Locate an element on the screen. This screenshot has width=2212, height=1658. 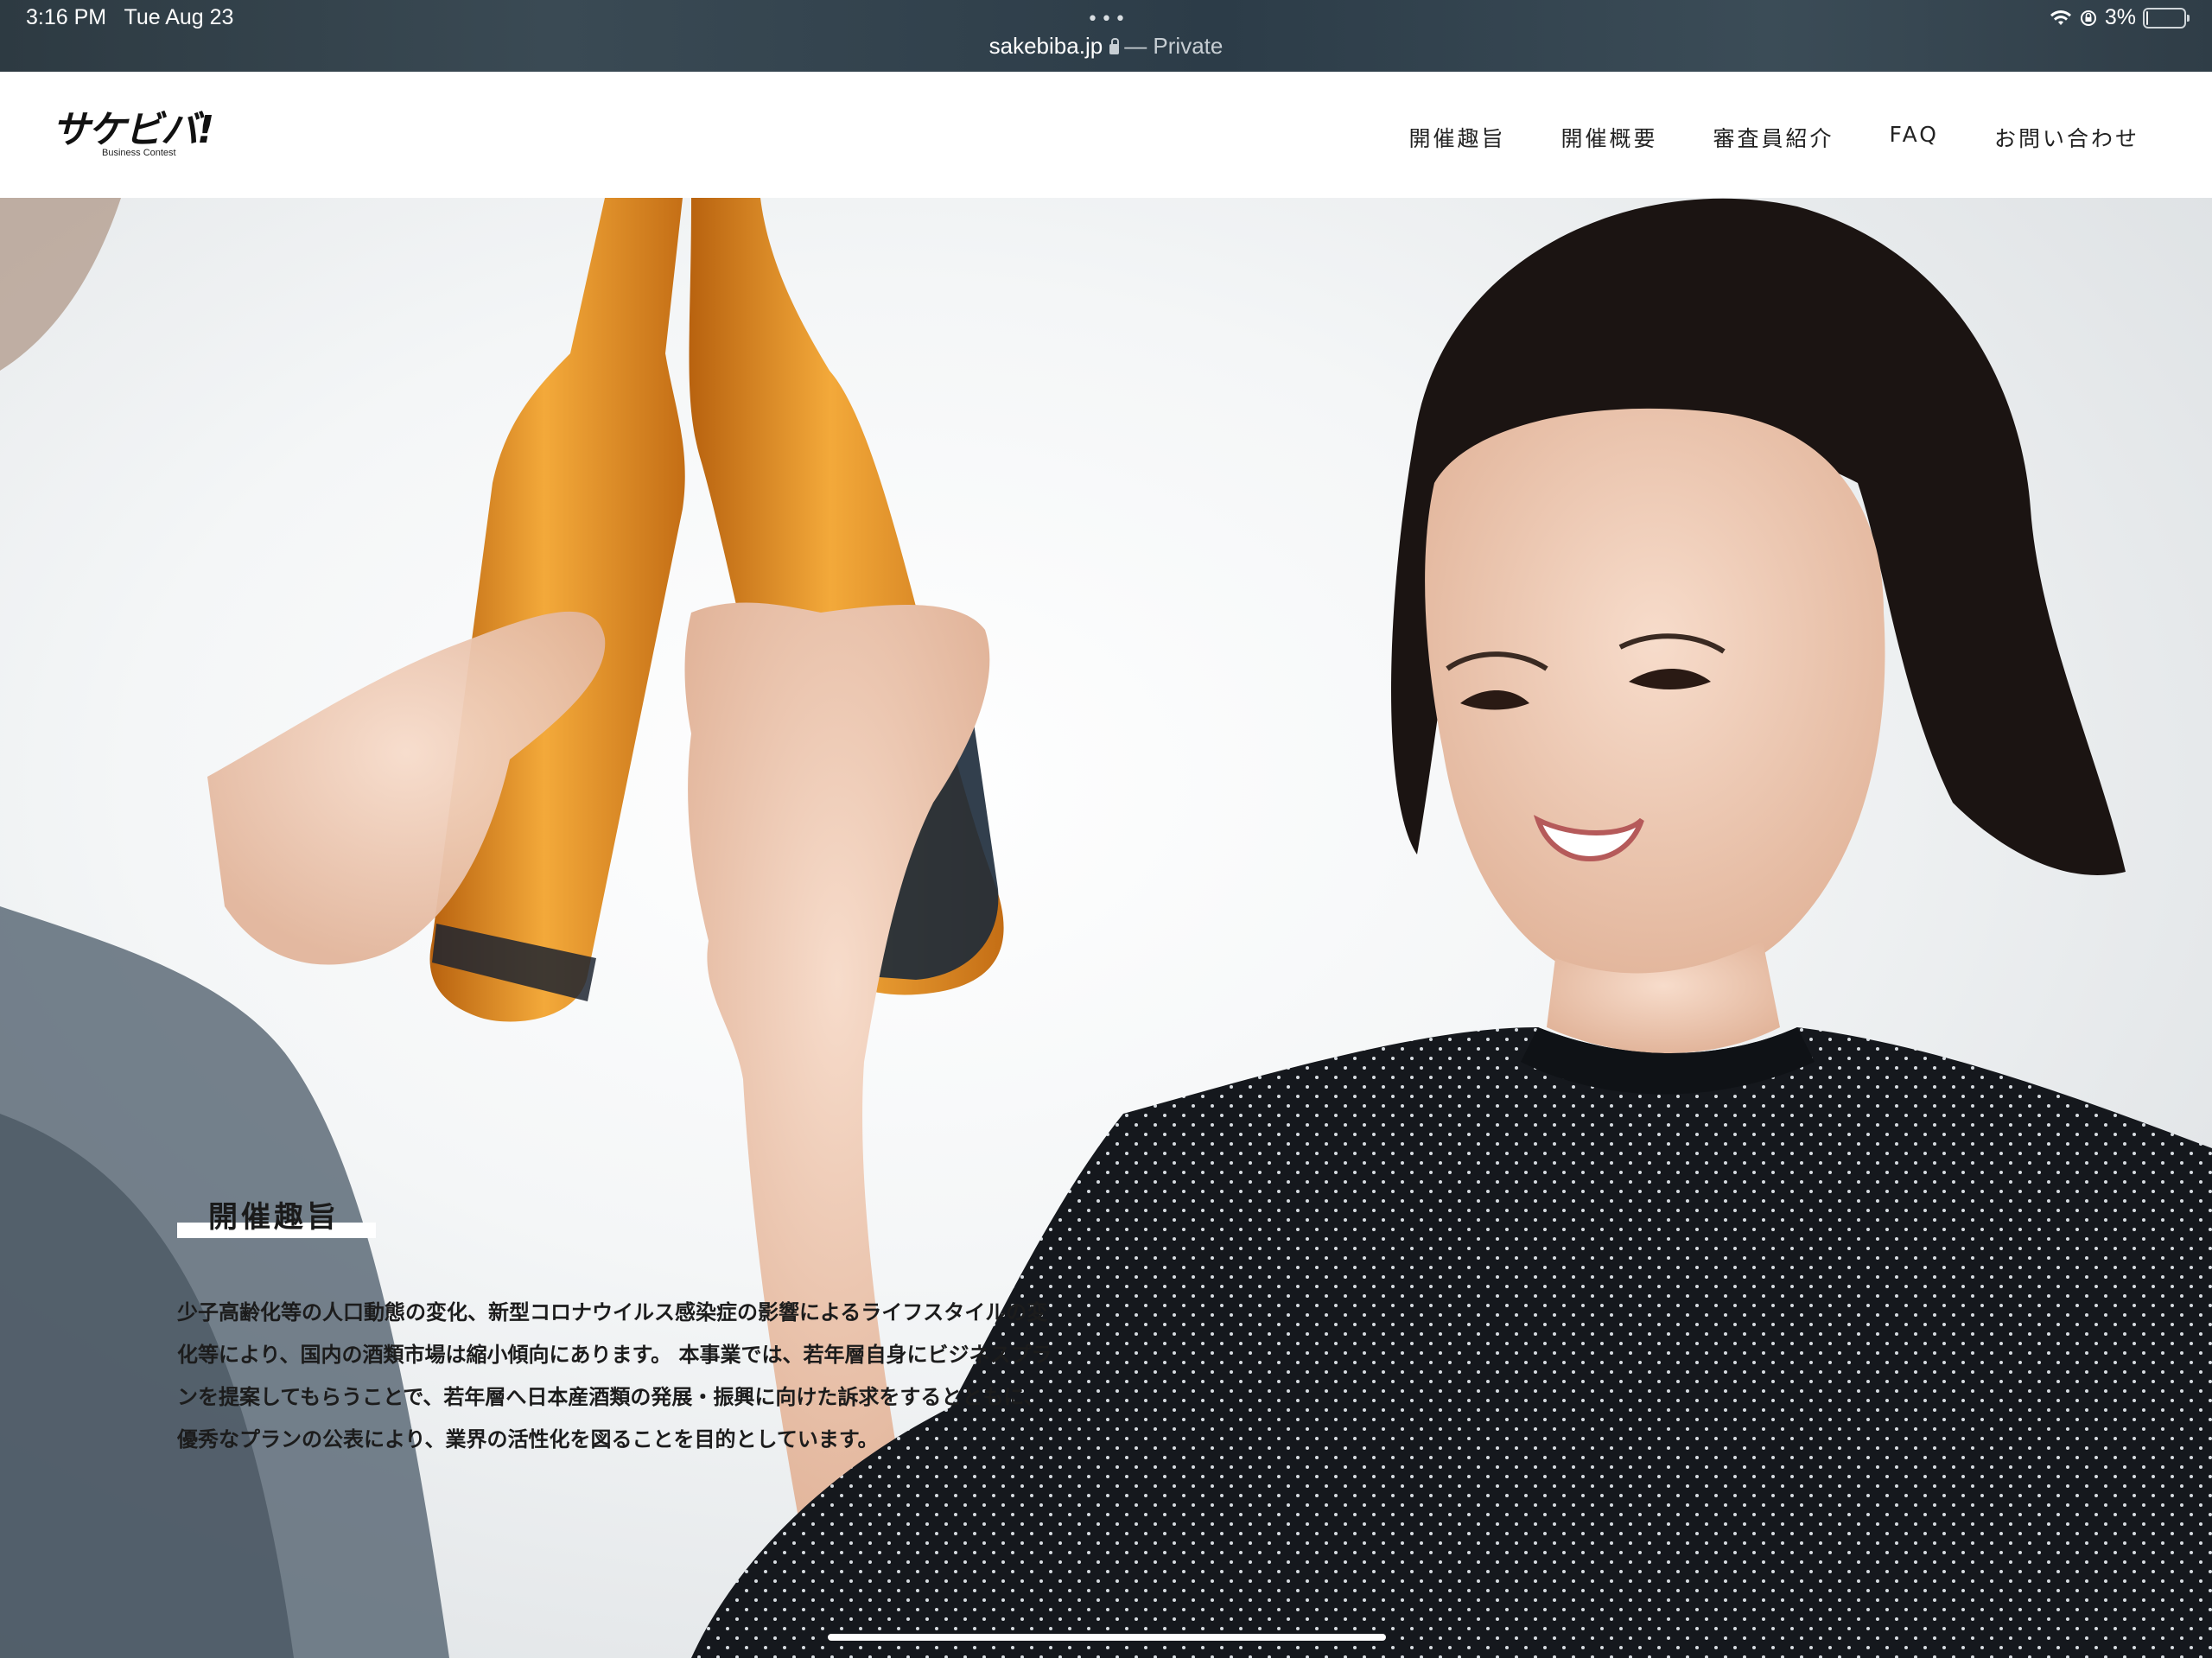
nav-link-purpose: 開催趣旨 is located at coordinates (1457, 137).